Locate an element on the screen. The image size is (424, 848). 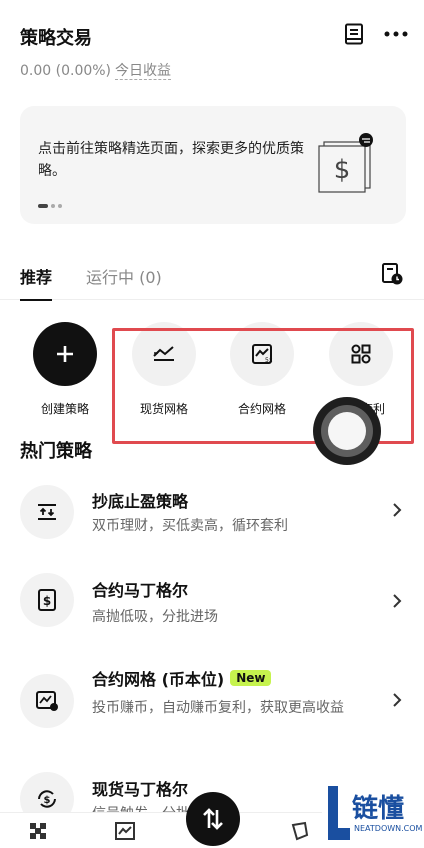
strategy-title-text: 合约网格 (币本位) is located at coordinates (158, 679).